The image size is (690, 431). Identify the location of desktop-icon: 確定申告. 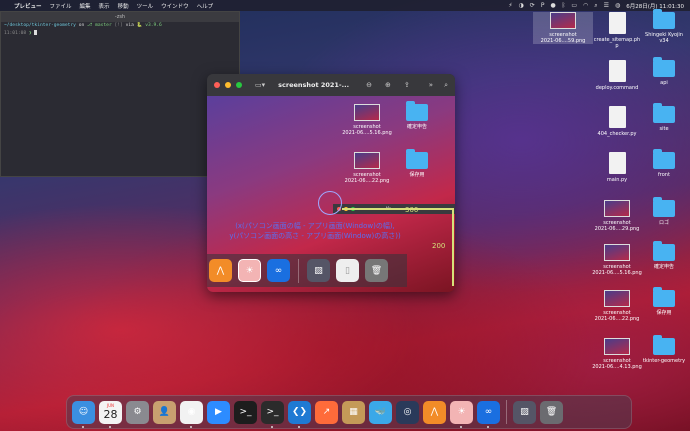
(662, 255).